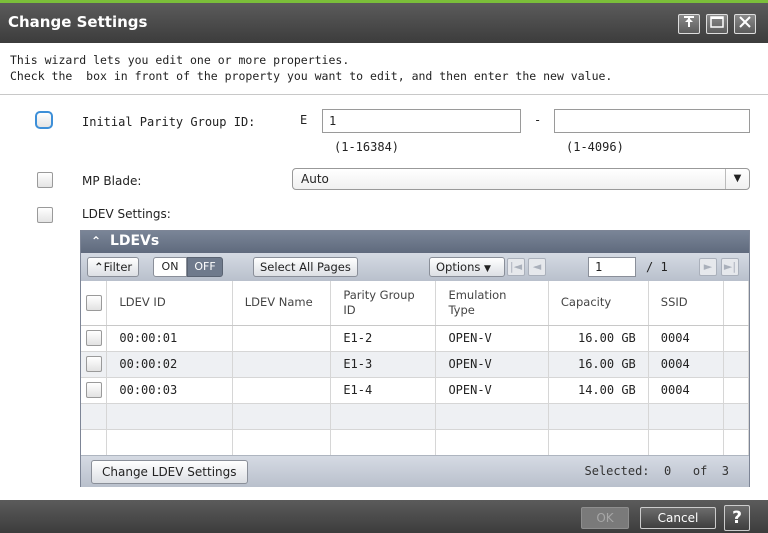 Image resolution: width=768 pixels, height=533 pixels. Describe the element at coordinates (383, 390) in the screenshot. I see `parity-group-cell: E1-4` at that location.